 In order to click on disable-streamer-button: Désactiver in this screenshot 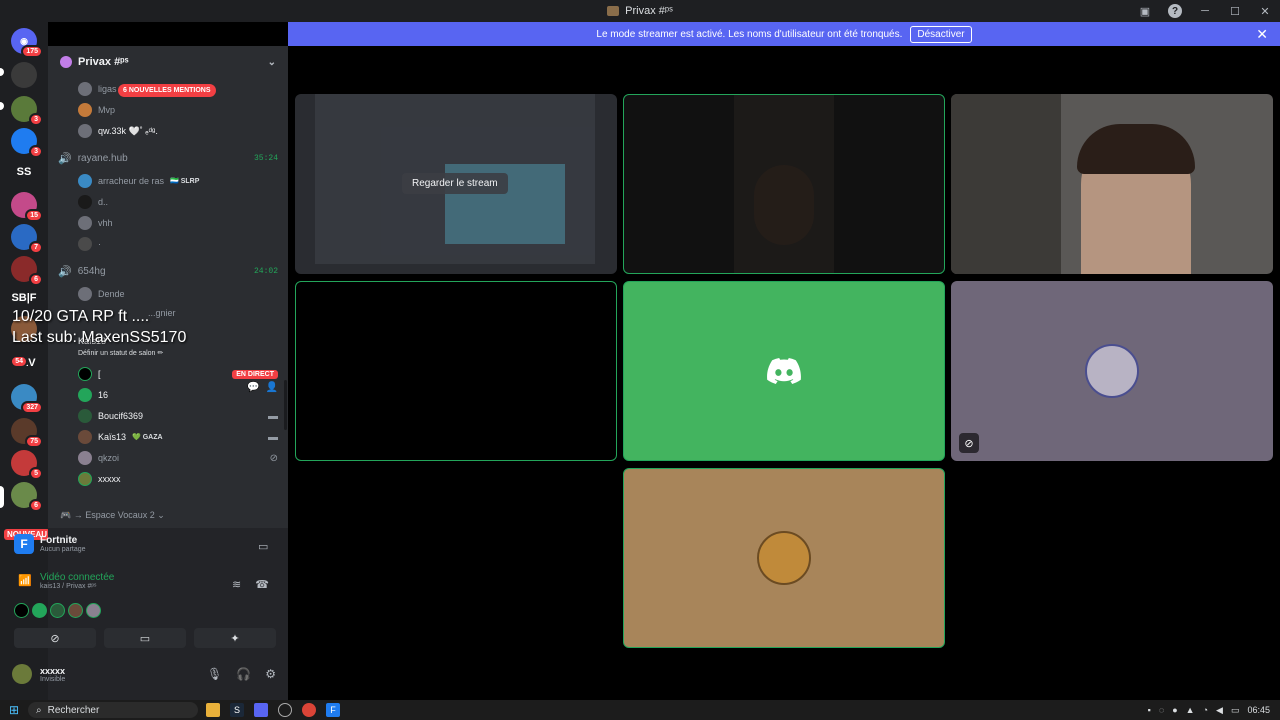, I will do `click(941, 34)`.